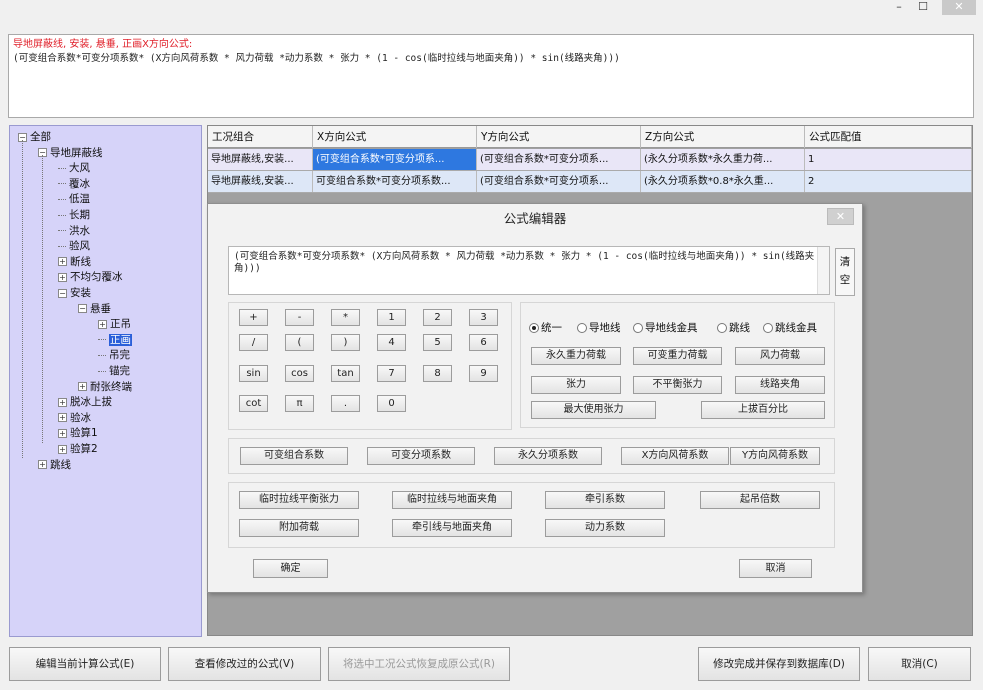 Image resolution: width=983 pixels, height=690 pixels. Describe the element at coordinates (299, 500) in the screenshot. I see `parameter-button: 临时拉线平衡张力` at that location.